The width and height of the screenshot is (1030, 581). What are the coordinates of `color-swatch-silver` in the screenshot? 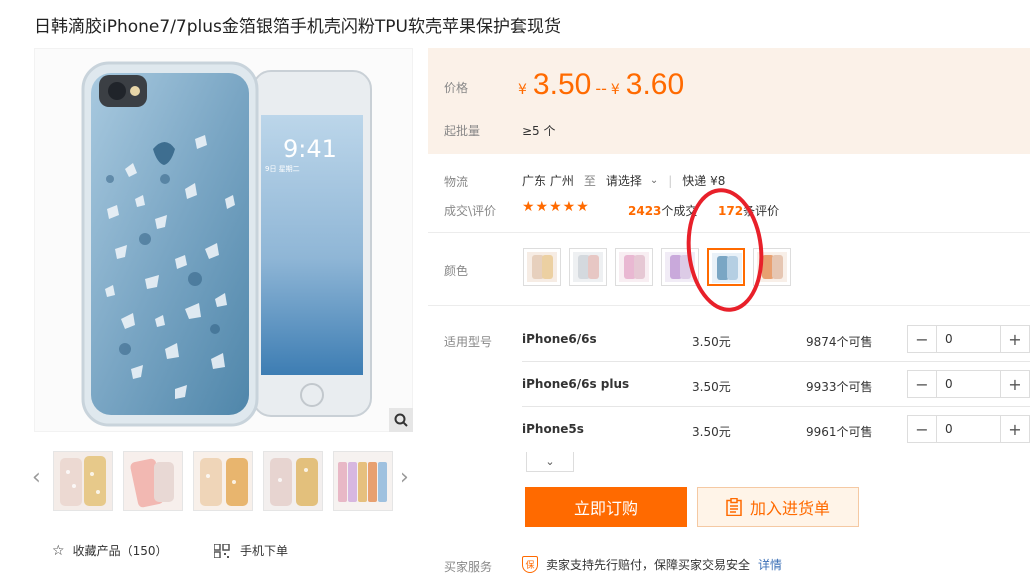 It's located at (588, 267).